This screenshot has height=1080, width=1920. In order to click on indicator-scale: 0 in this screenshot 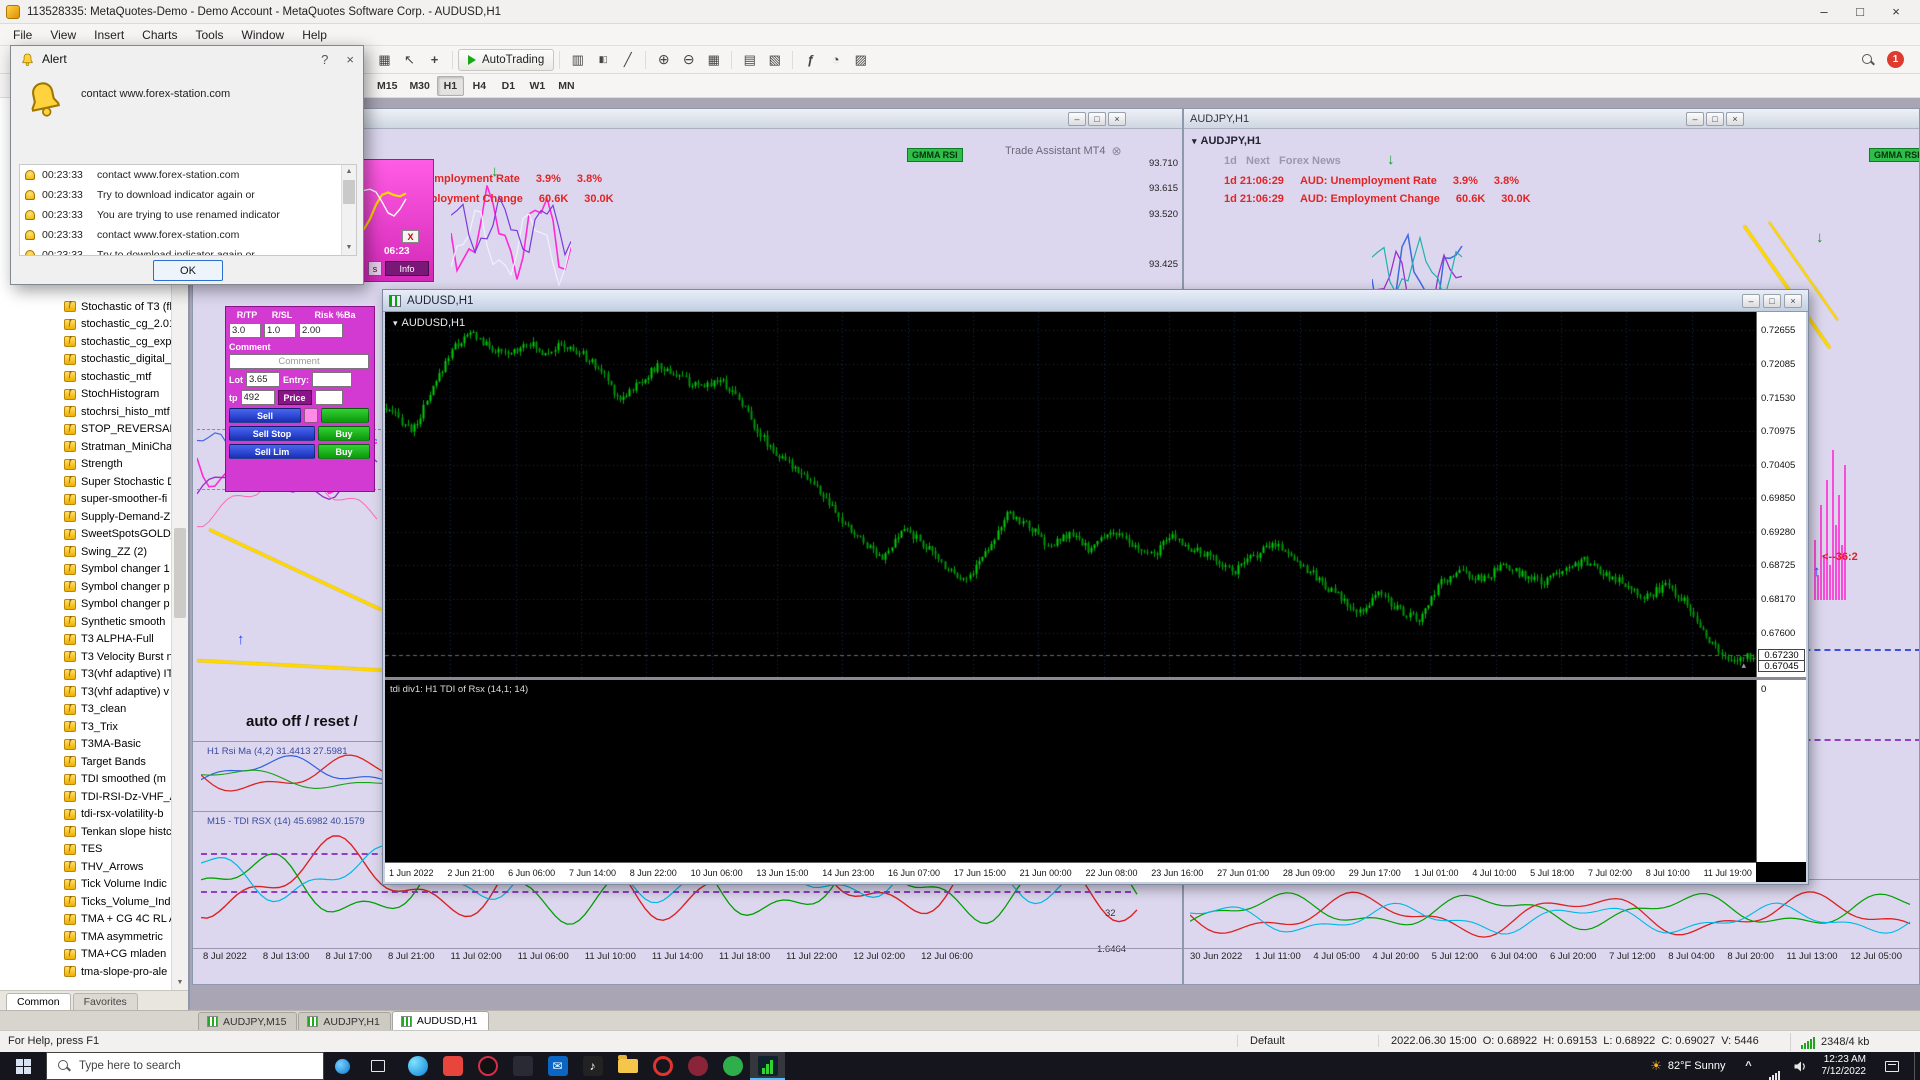, I will do `click(1781, 771)`.